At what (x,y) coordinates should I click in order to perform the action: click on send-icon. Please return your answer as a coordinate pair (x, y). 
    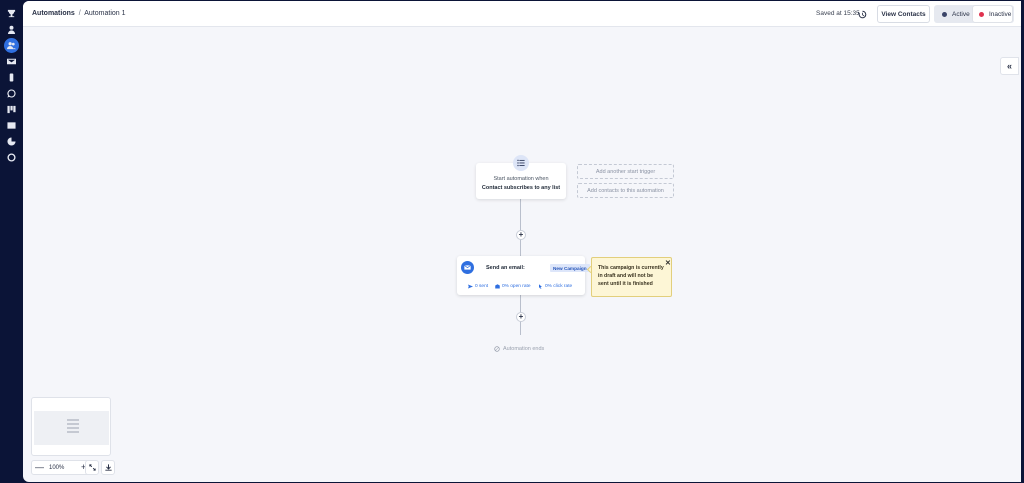
    Looking at the image, I should click on (470, 286).